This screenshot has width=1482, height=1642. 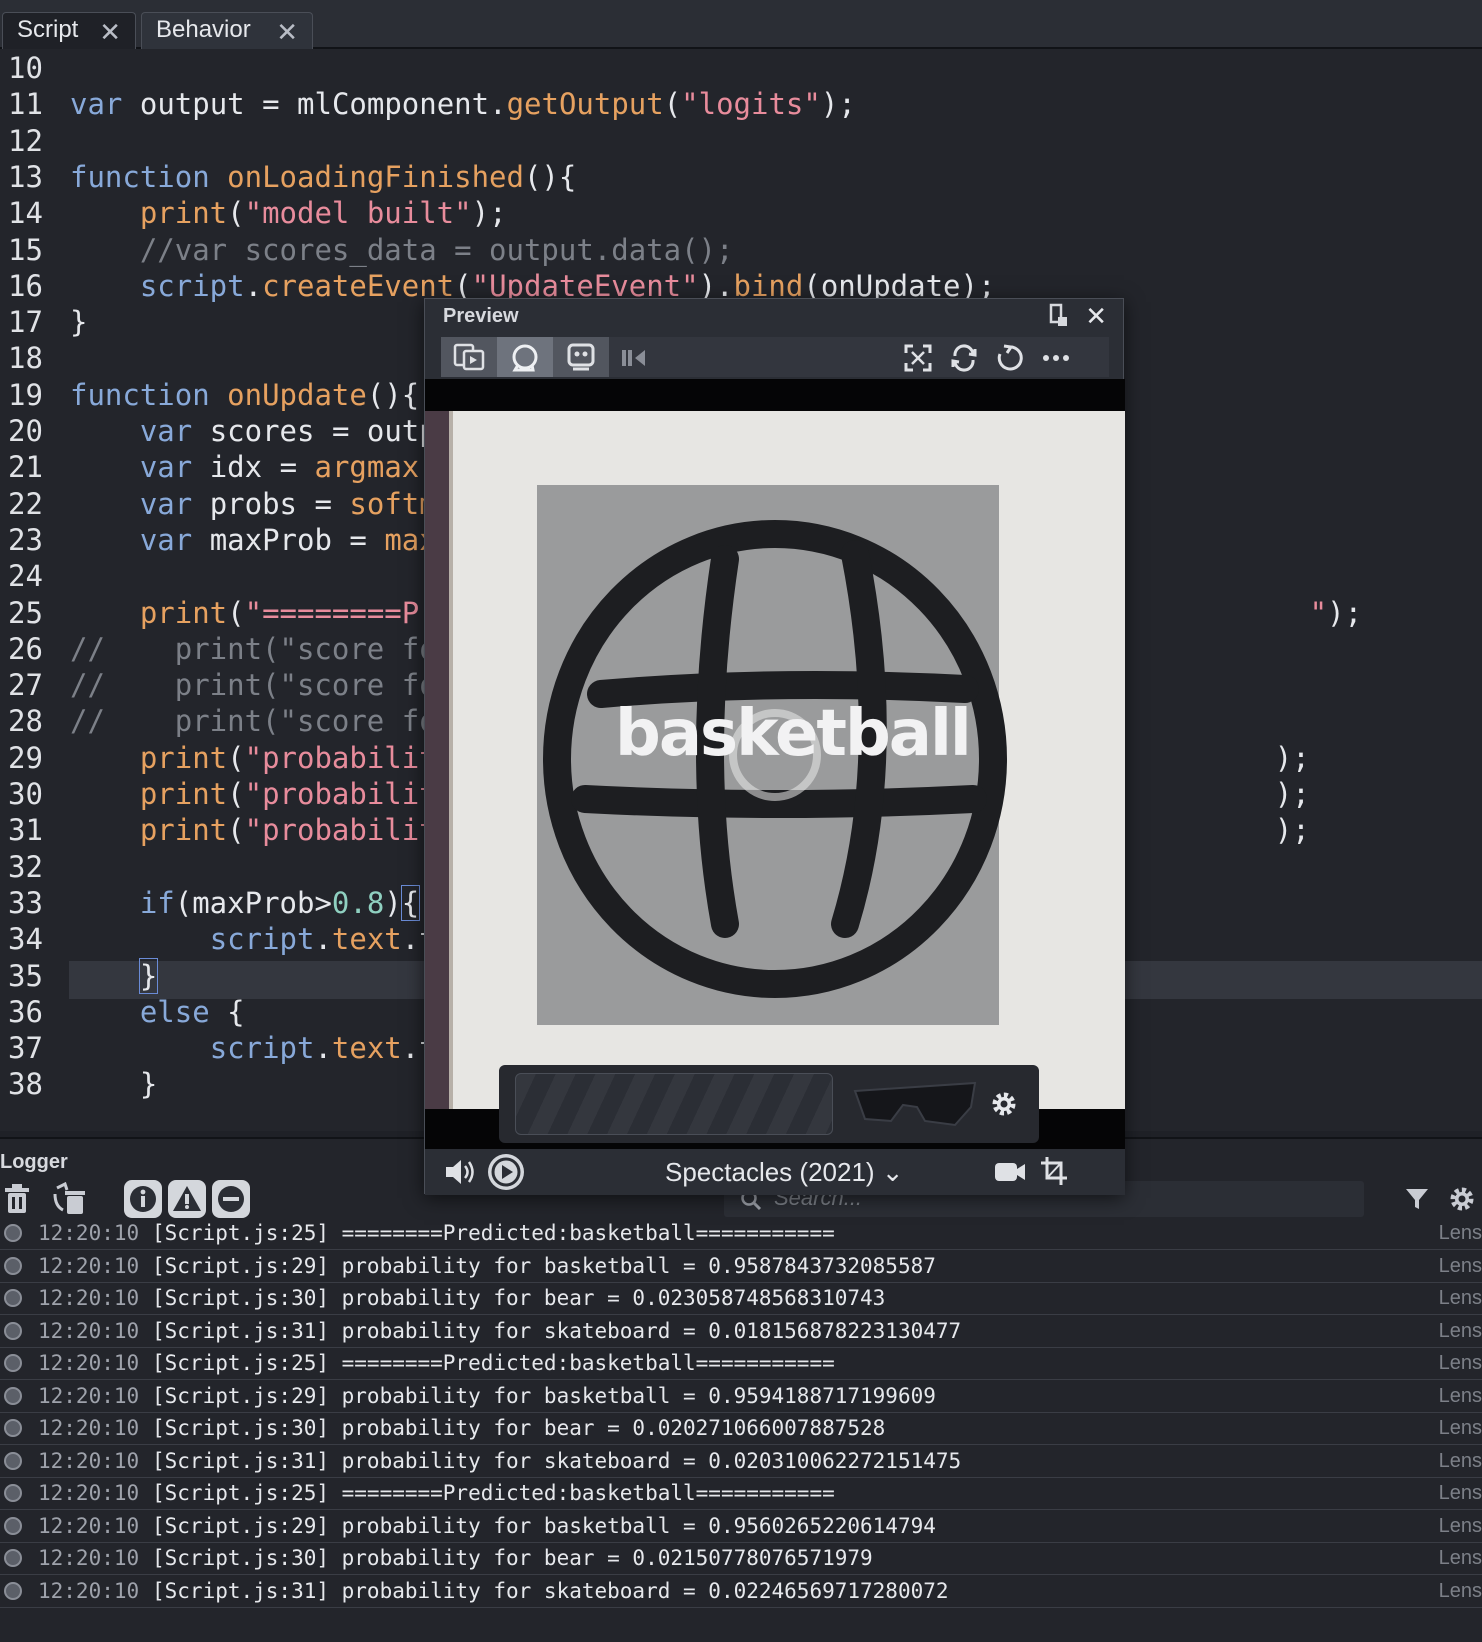 I want to click on info-icon, so click(x=143, y=1199).